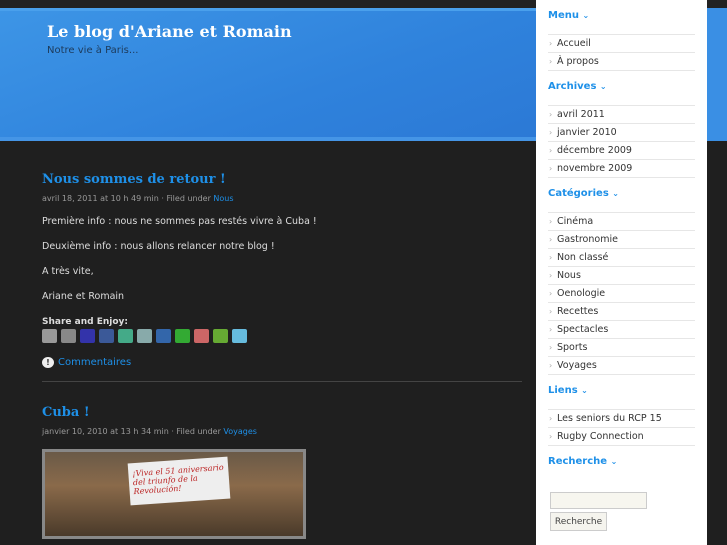 Image resolution: width=727 pixels, height=545 pixels. Describe the element at coordinates (717, 272) in the screenshot. I see `right-background` at that location.